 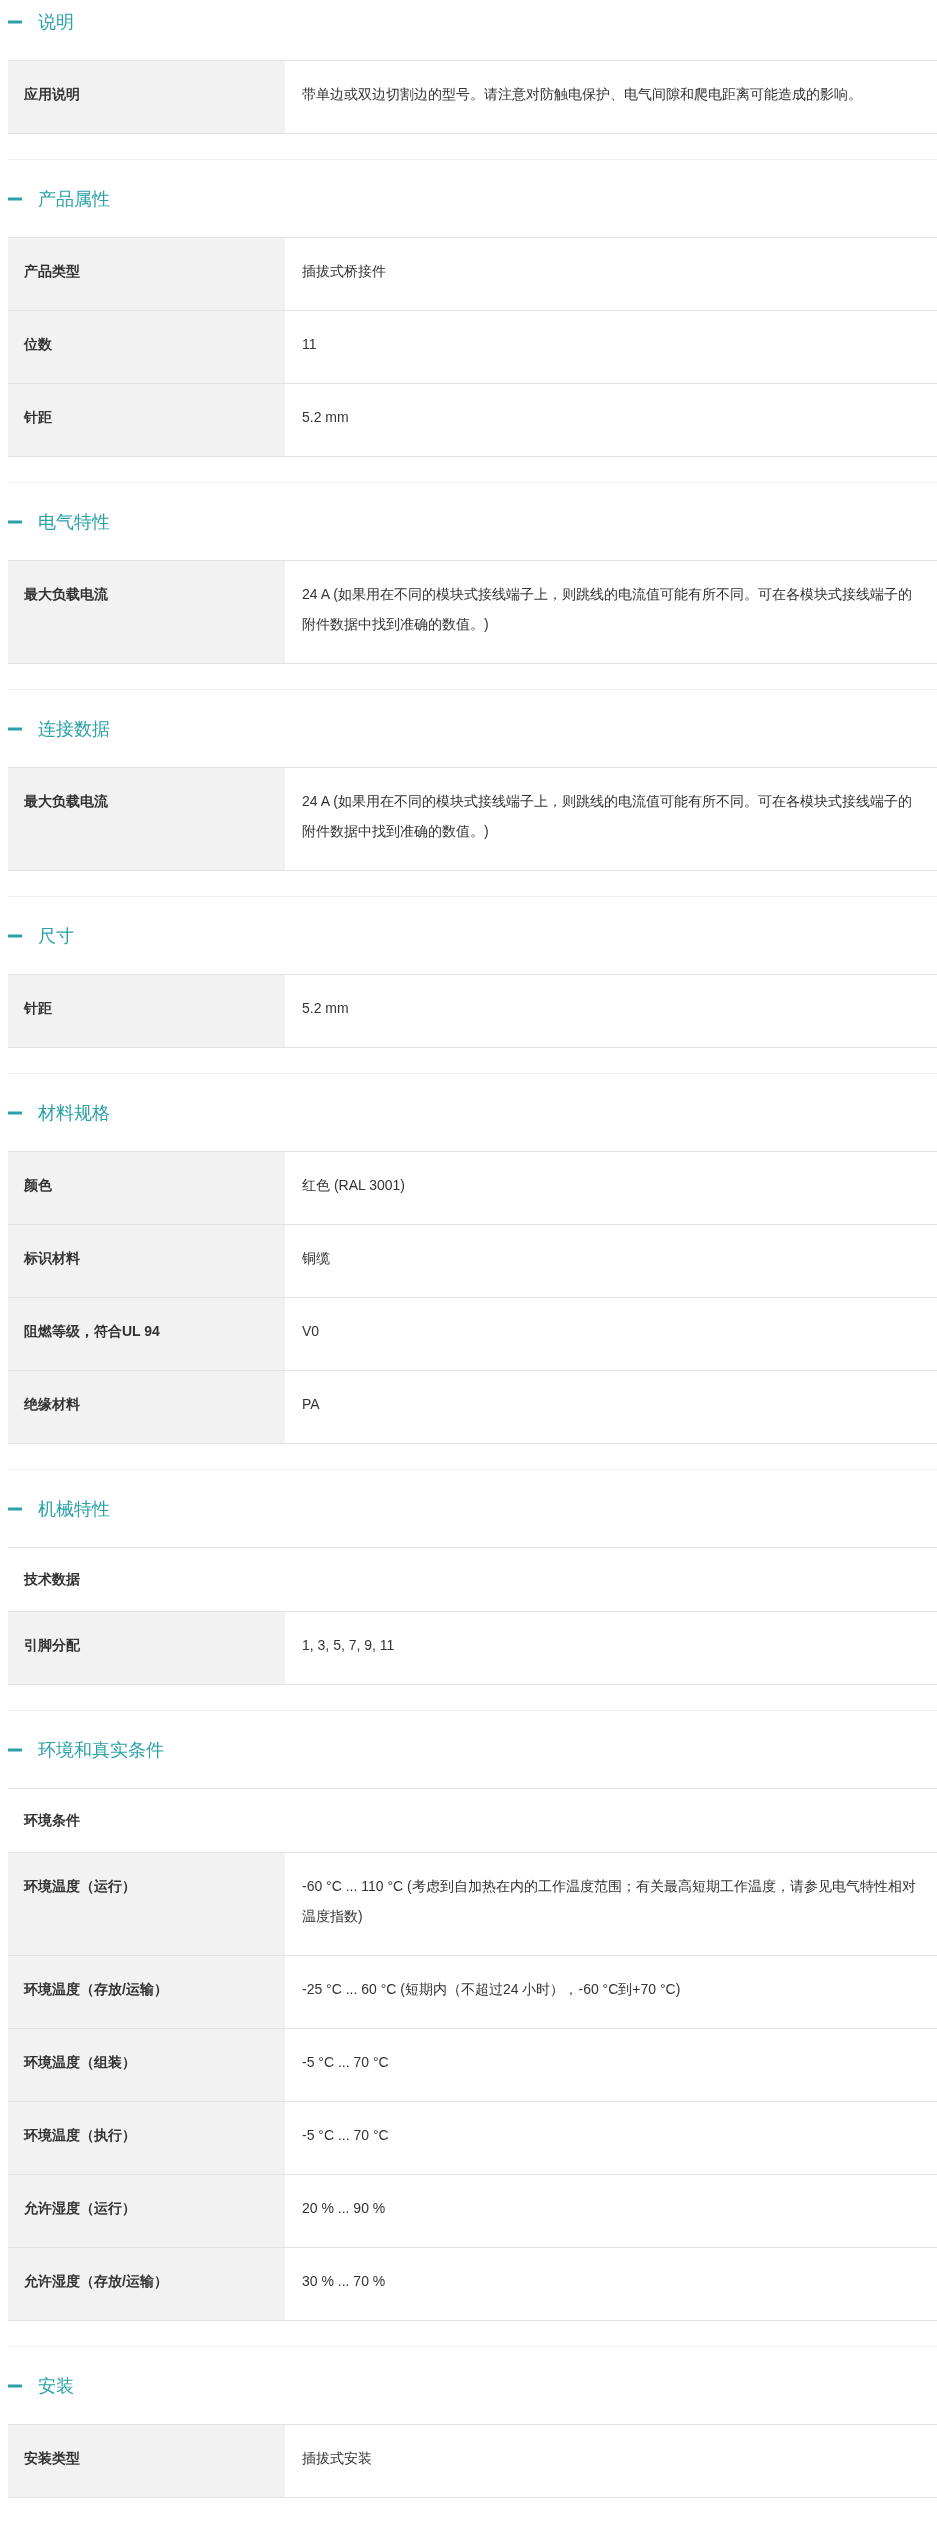 I want to click on property-value: 带单边或双边切割边的型号。请注意对防触电保护、电气间隙和爬电距离可能造成的影响。, so click(x=582, y=94).